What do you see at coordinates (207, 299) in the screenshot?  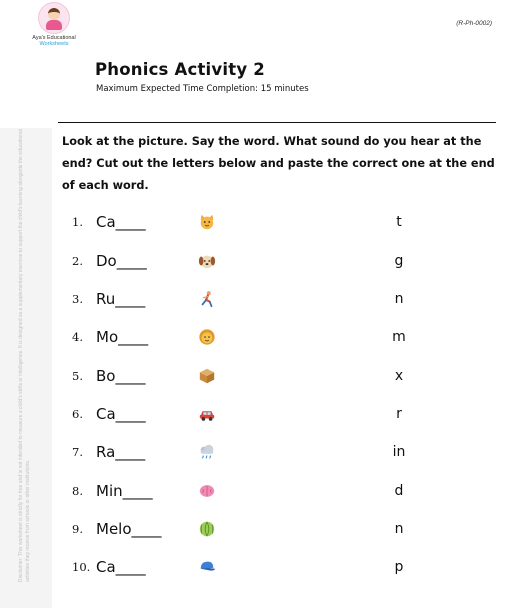 I see `runner-icon` at bounding box center [207, 299].